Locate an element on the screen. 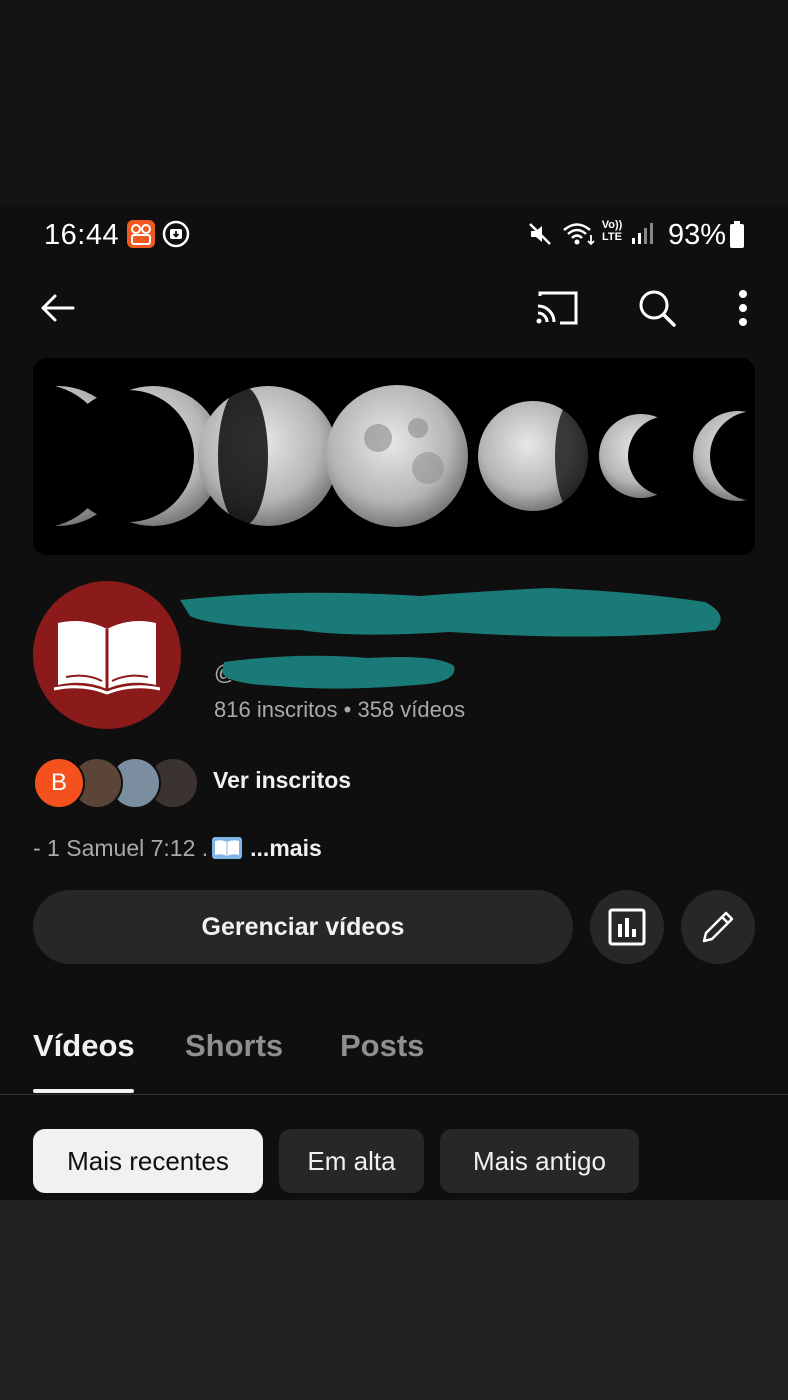  view-subscribers-link: Ver inscritos is located at coordinates (282, 780).